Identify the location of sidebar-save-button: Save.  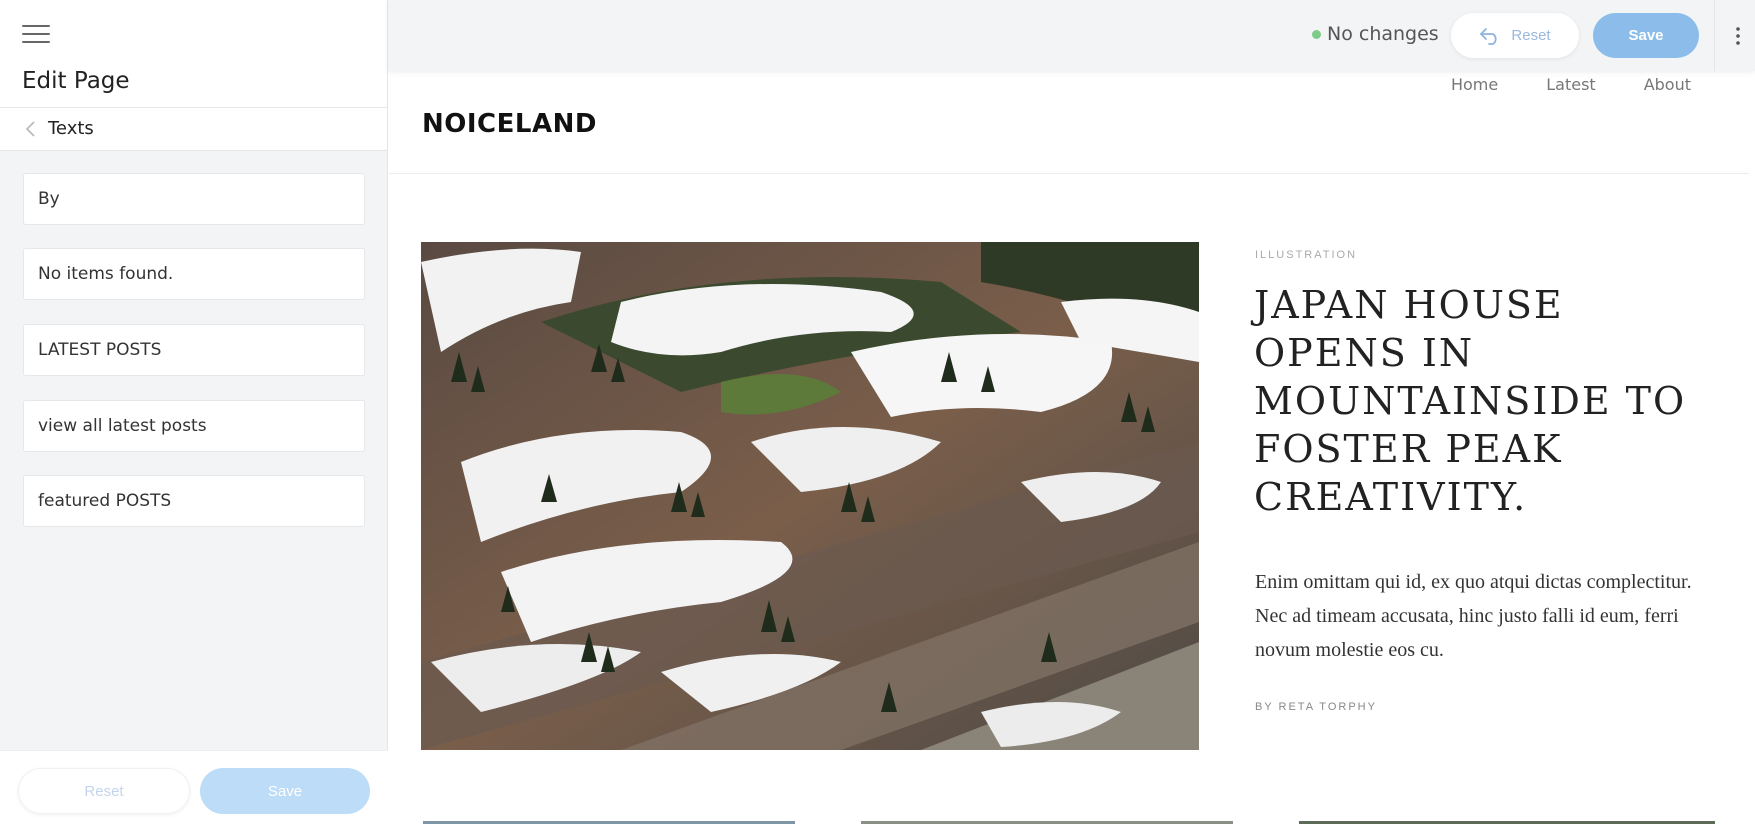
(285, 791).